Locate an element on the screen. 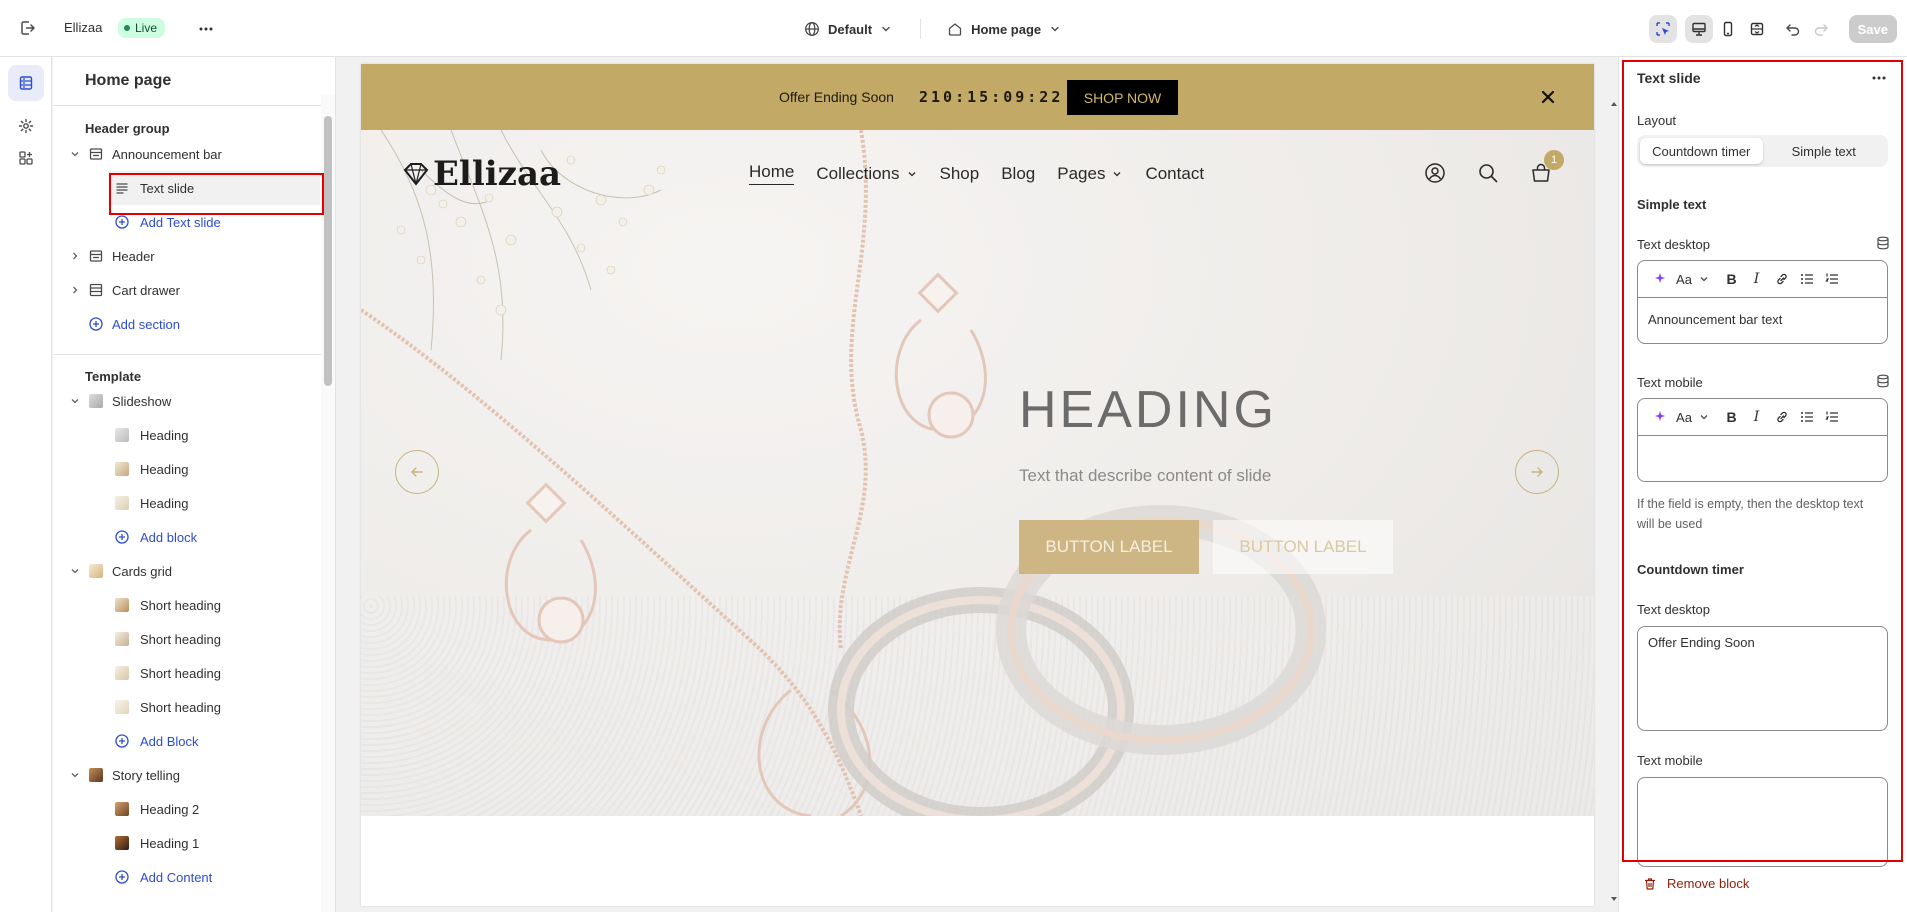  section-story-telling: Story telling is located at coordinates (194, 775).